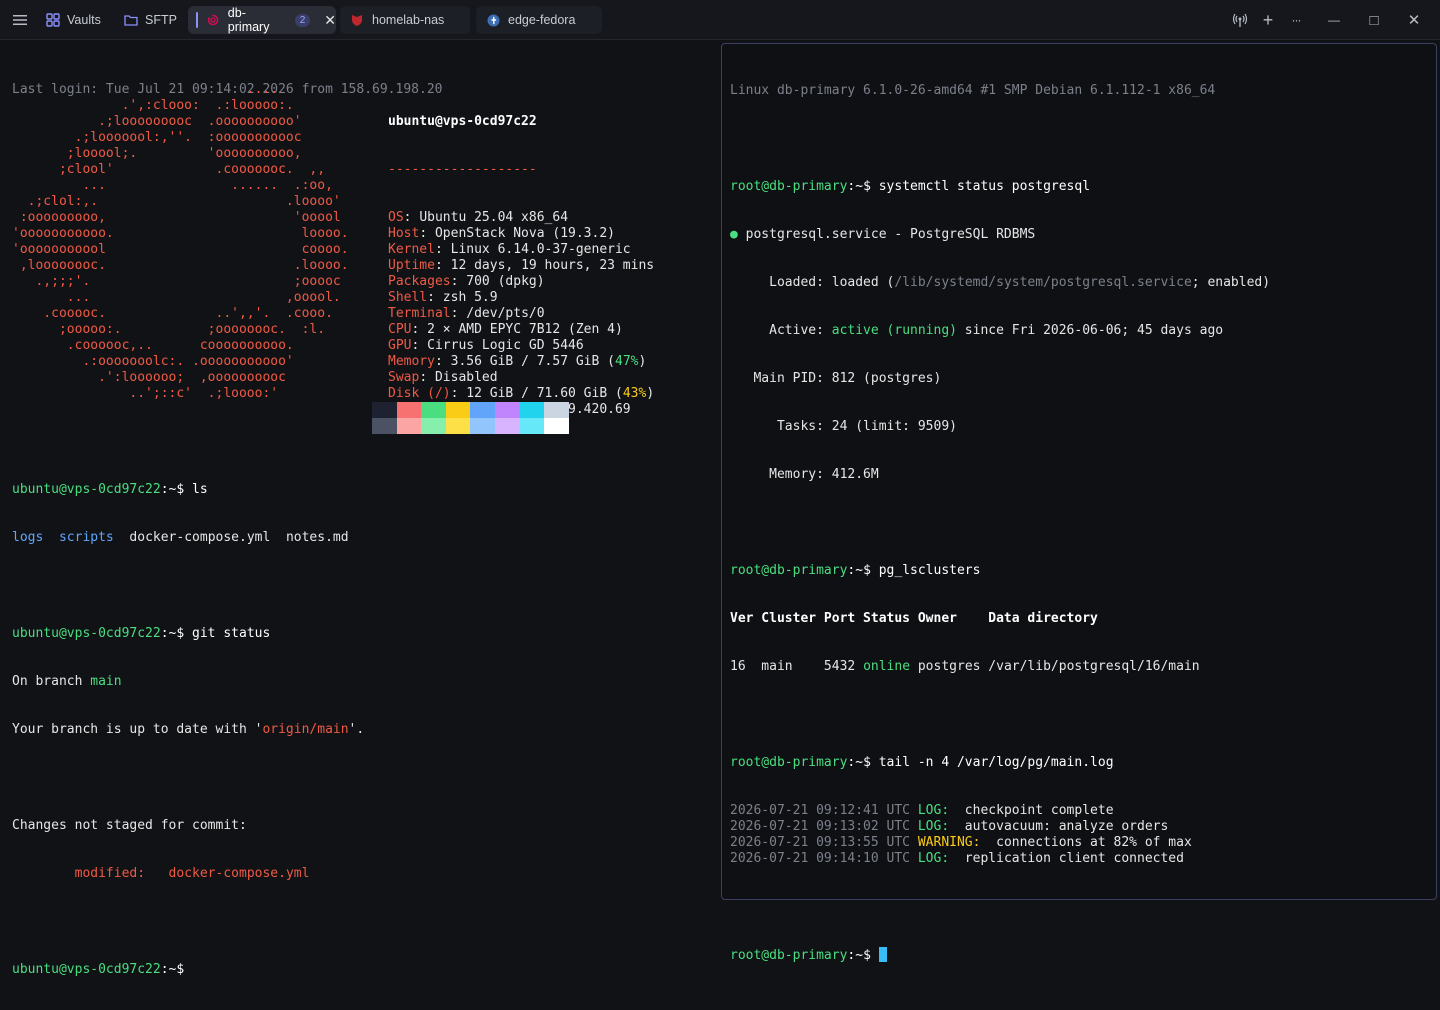 Image resolution: width=1440 pixels, height=1010 pixels. What do you see at coordinates (462, 121) in the screenshot?
I see `info-user-host: ubuntu@vps-0cd97c22` at bounding box center [462, 121].